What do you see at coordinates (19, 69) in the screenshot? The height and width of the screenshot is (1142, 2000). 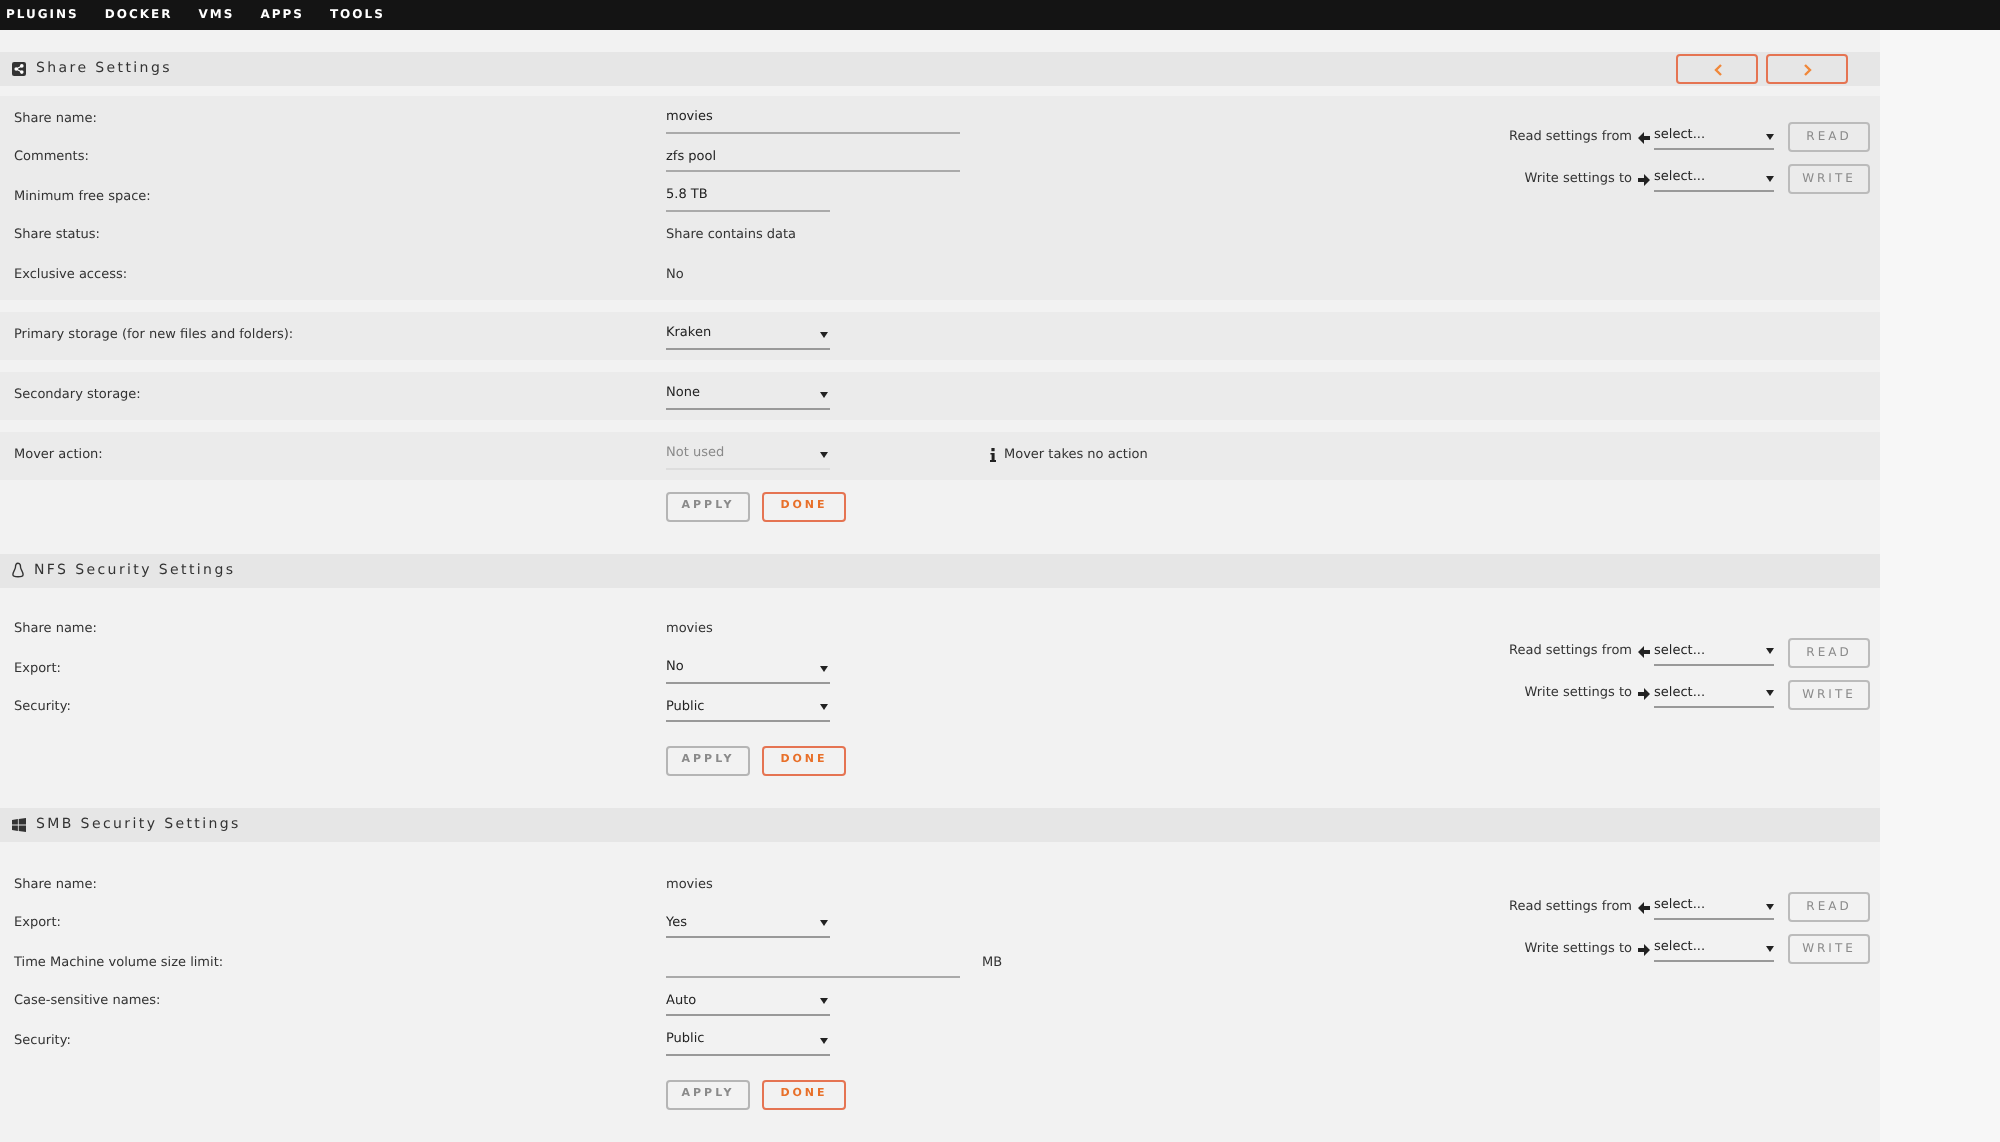 I see `share-icon` at bounding box center [19, 69].